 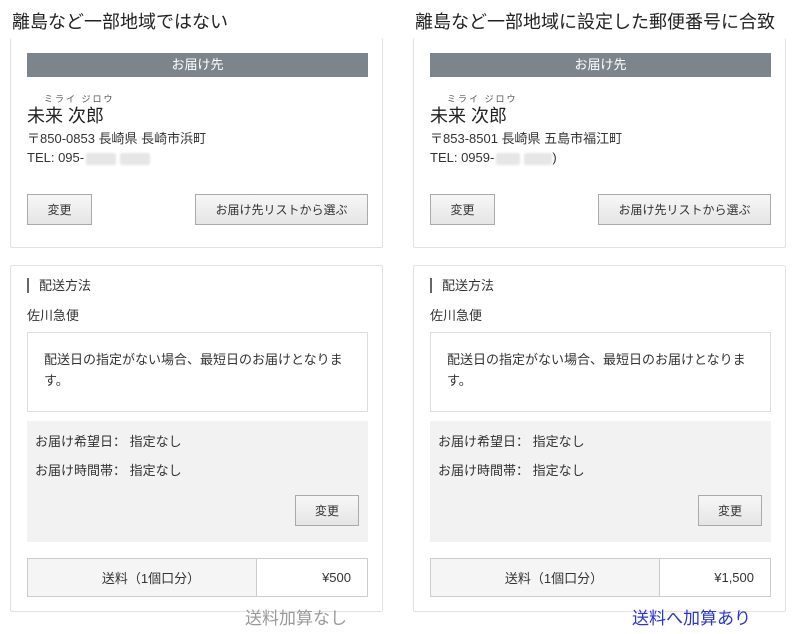 I want to click on tel-prefix: TEL: 0959-, so click(x=462, y=157).